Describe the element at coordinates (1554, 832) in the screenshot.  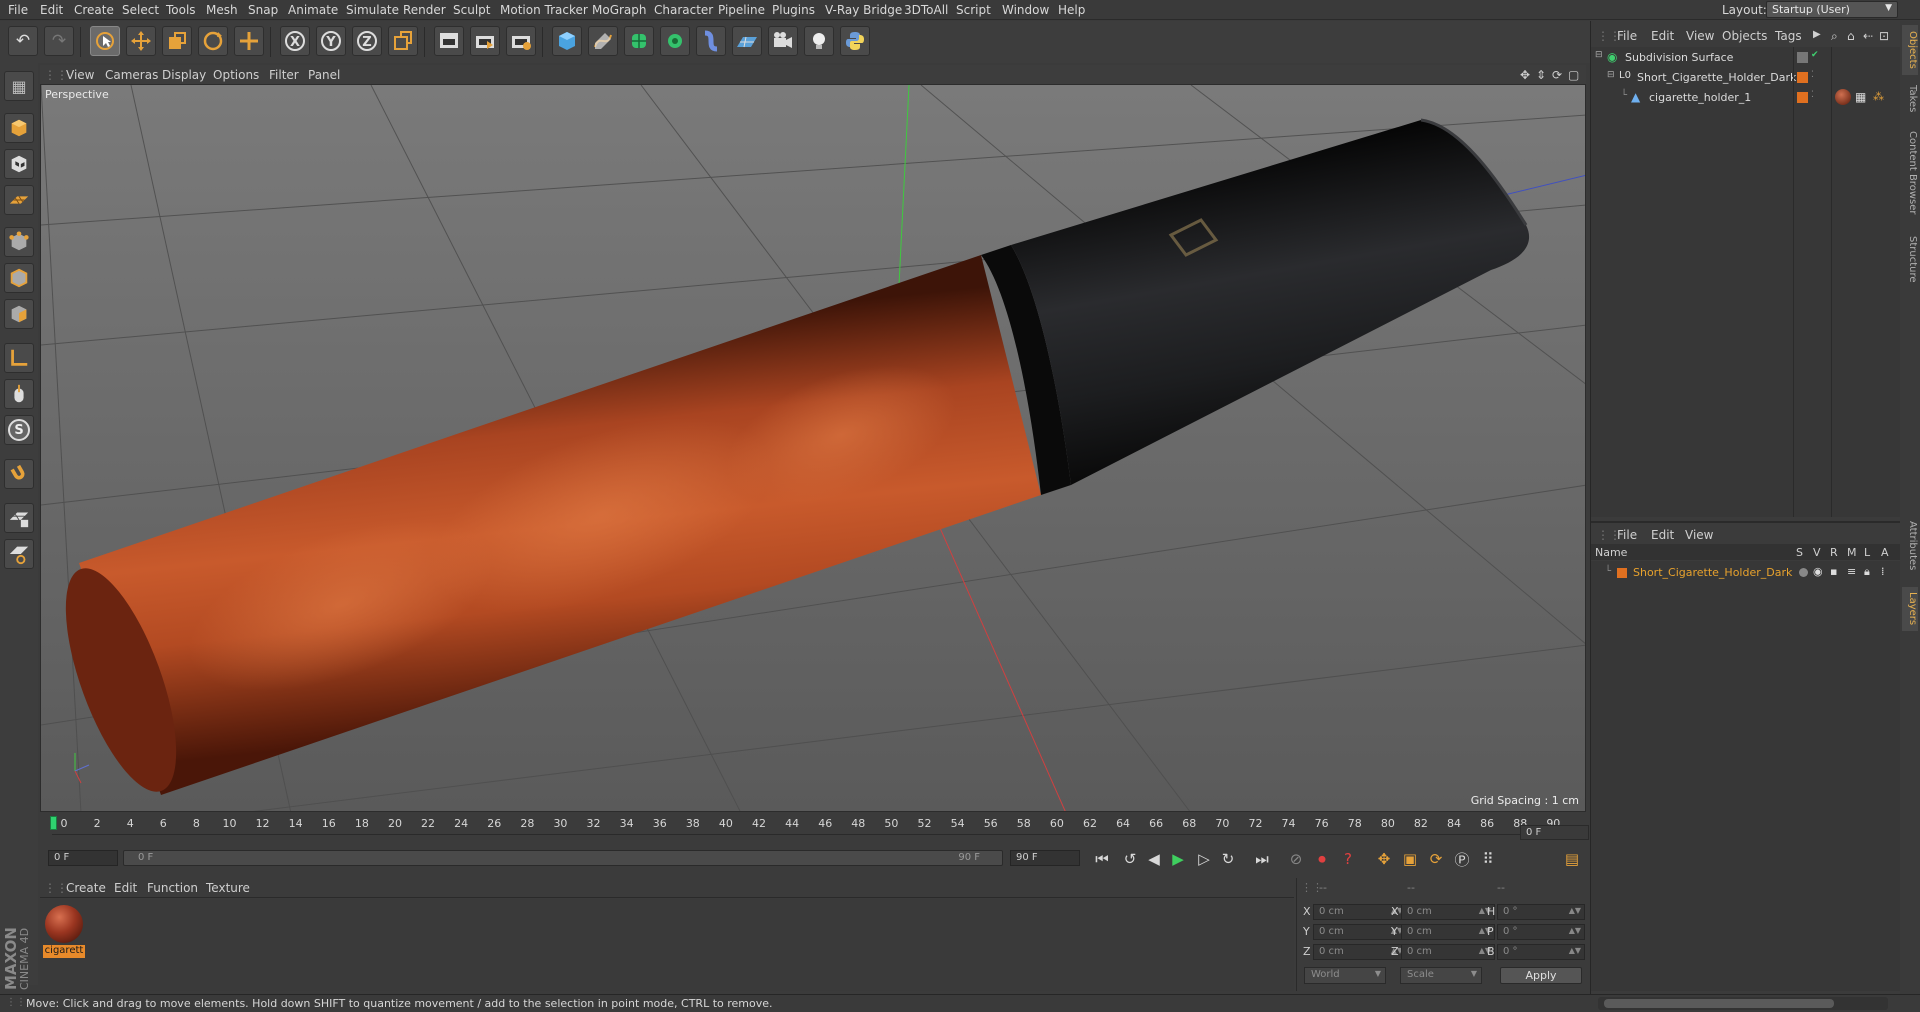
I see `current-frame-field: 0 F` at that location.